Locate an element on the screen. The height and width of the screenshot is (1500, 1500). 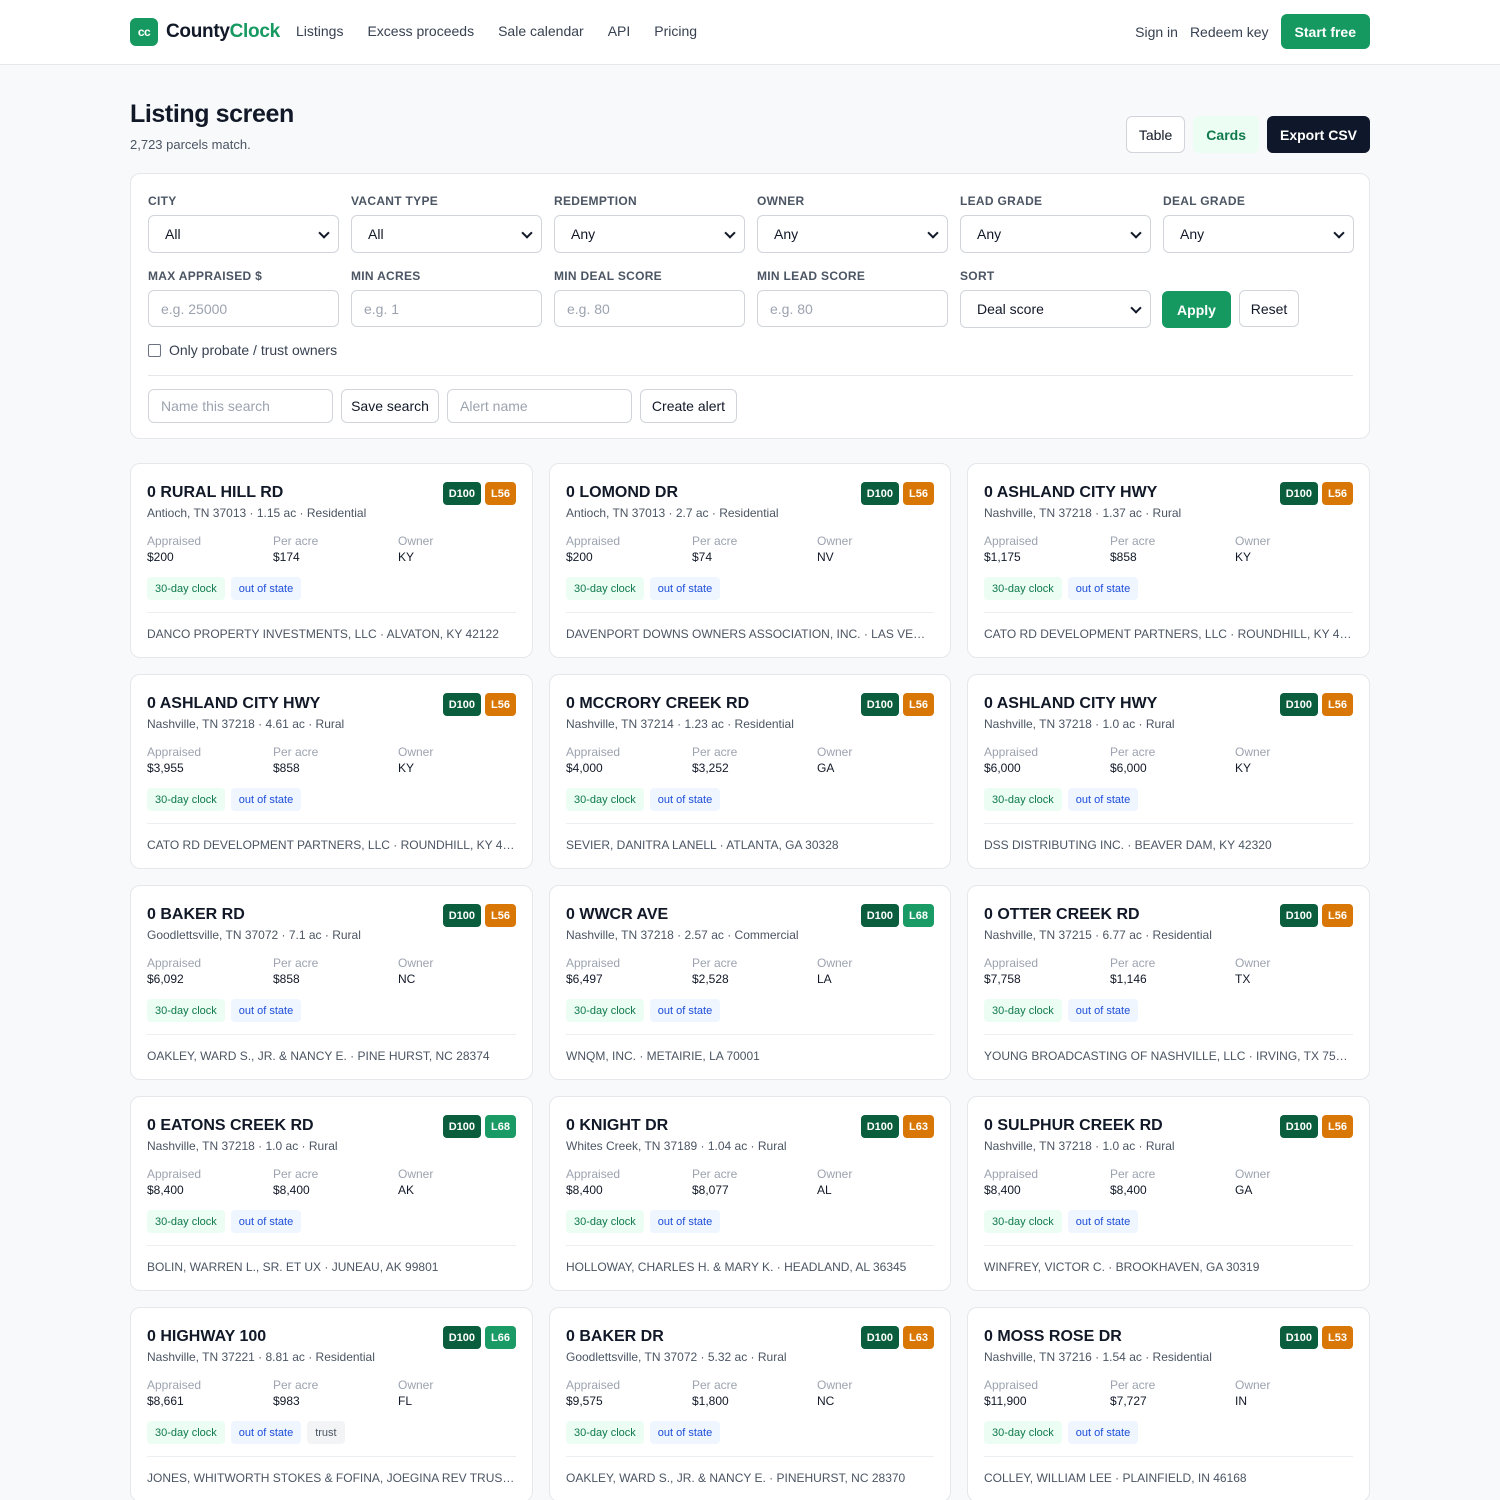
lead-score-badge: L63 is located at coordinates (918, 1337).